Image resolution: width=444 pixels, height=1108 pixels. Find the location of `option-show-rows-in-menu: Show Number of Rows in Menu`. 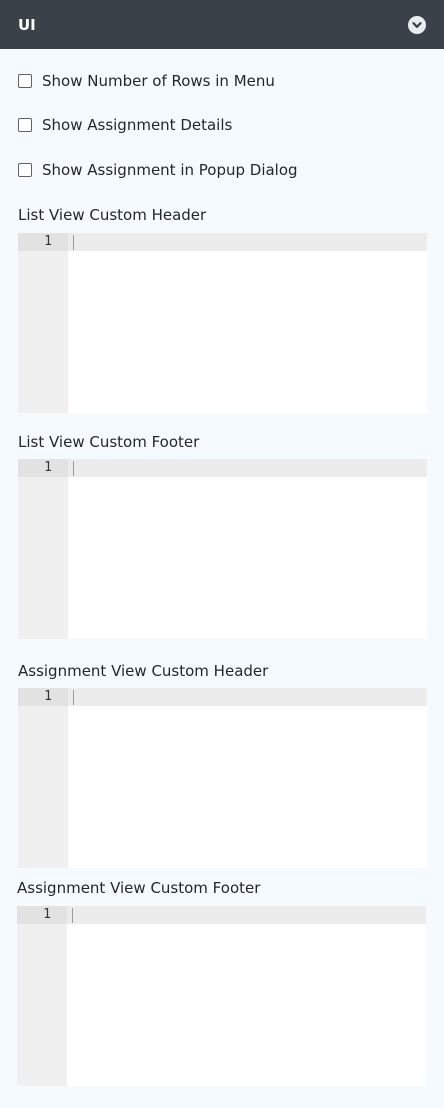

option-show-rows-in-menu: Show Number of Rows in Menu is located at coordinates (146, 81).